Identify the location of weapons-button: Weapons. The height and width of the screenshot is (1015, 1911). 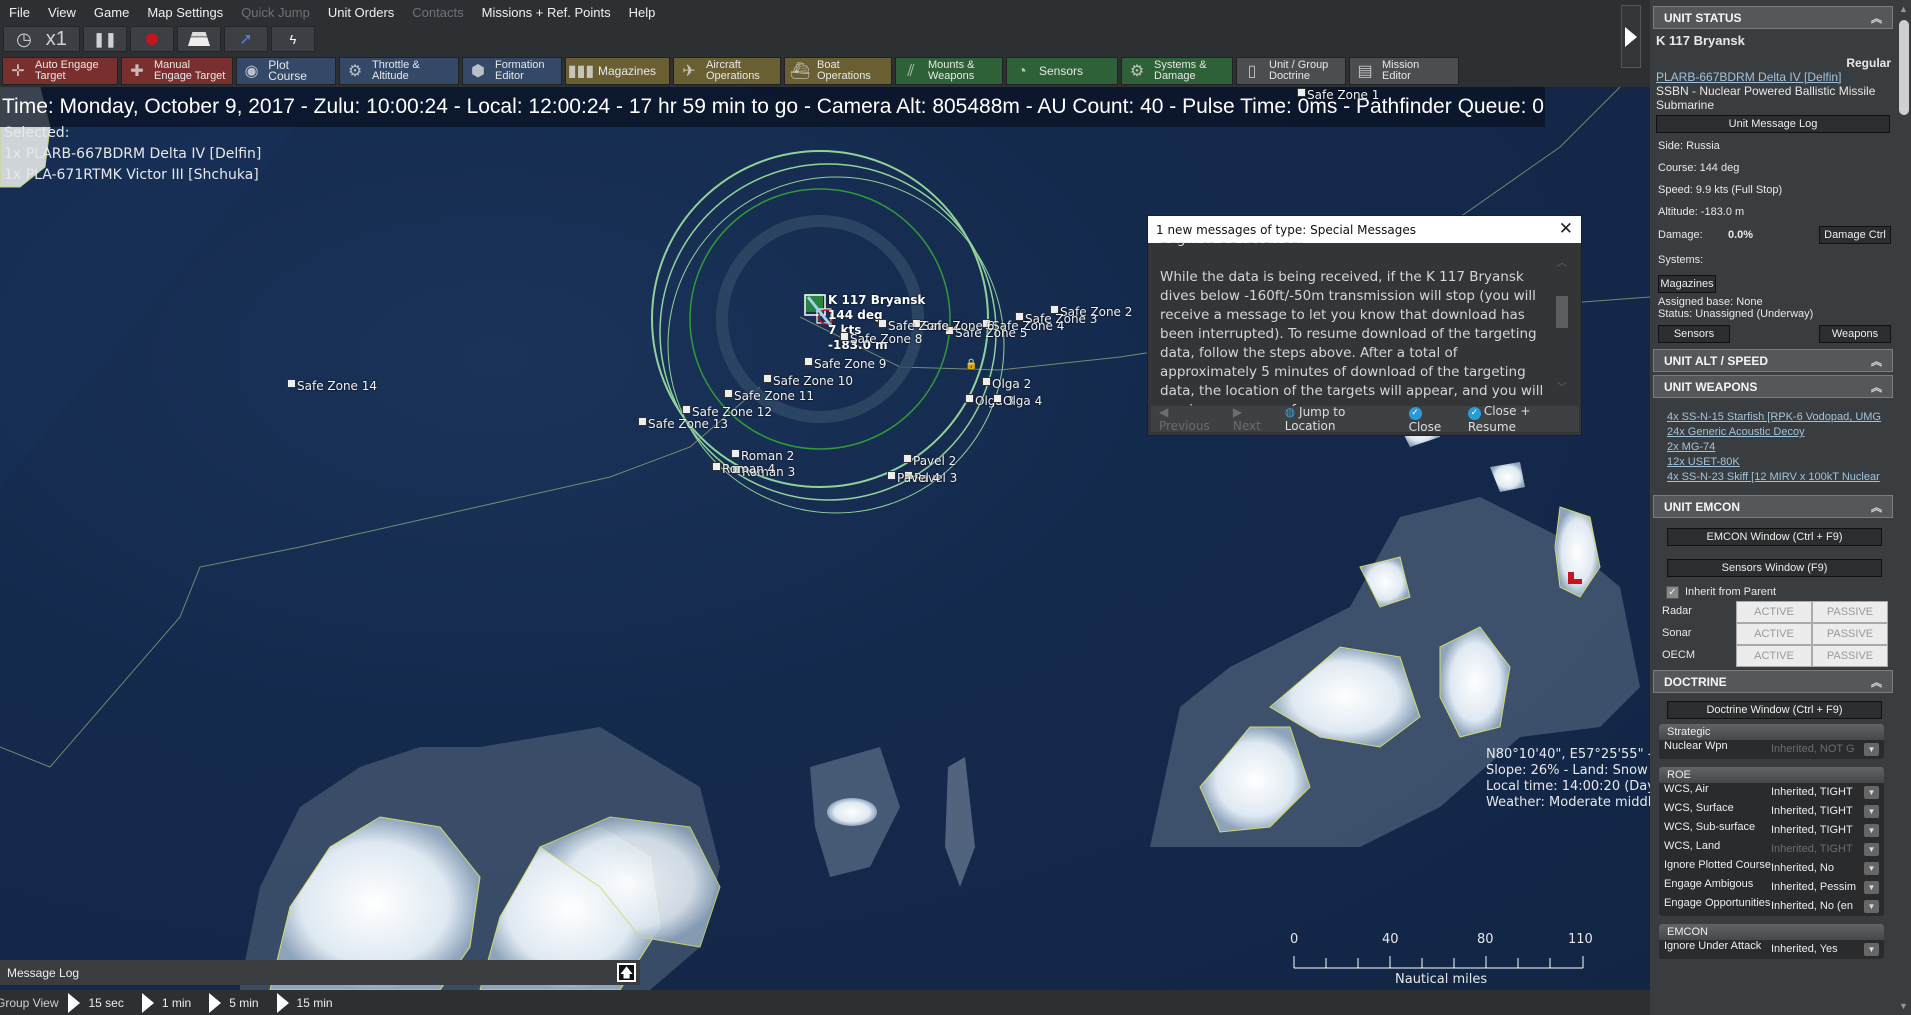
(1855, 334).